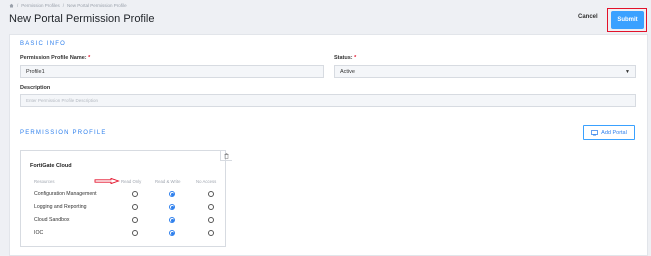 The width and height of the screenshot is (651, 256). What do you see at coordinates (627, 20) in the screenshot?
I see `submit-button: Submit` at bounding box center [627, 20].